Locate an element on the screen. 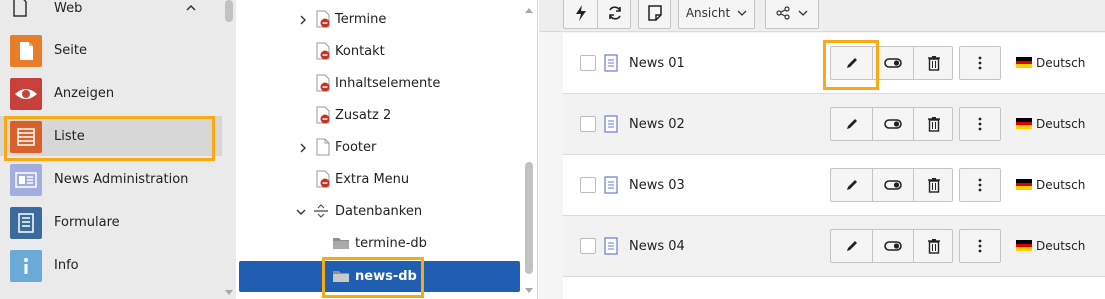  module-item-formulare: Formulare is located at coordinates (111, 222).